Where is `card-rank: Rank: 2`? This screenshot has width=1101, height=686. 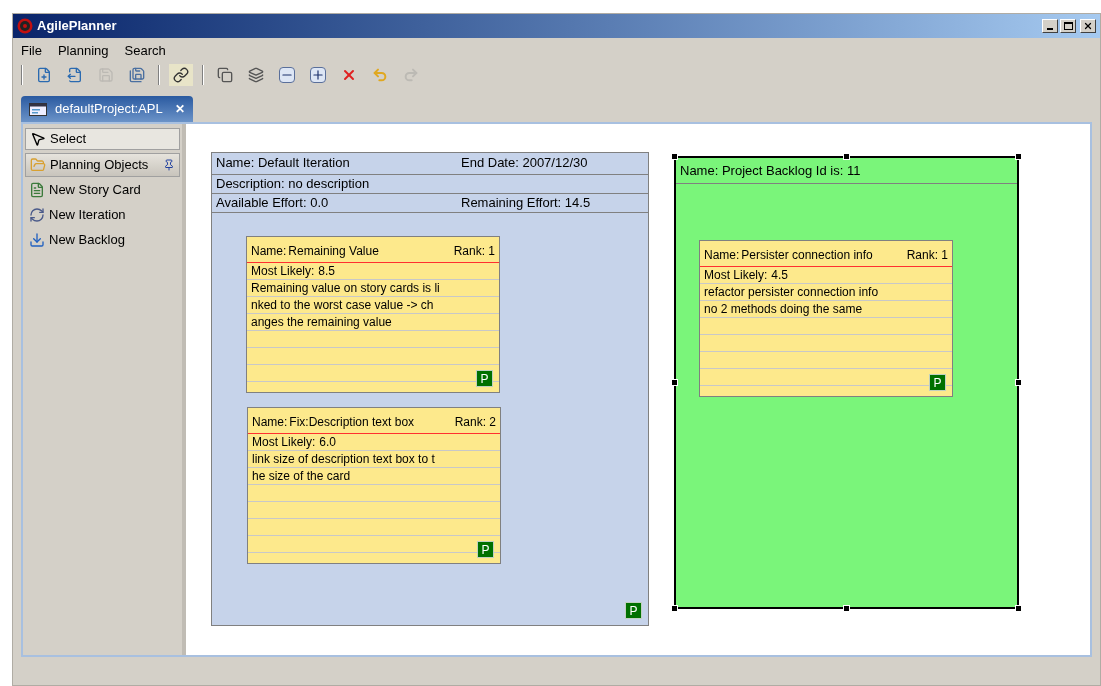 card-rank: Rank: 2 is located at coordinates (475, 422).